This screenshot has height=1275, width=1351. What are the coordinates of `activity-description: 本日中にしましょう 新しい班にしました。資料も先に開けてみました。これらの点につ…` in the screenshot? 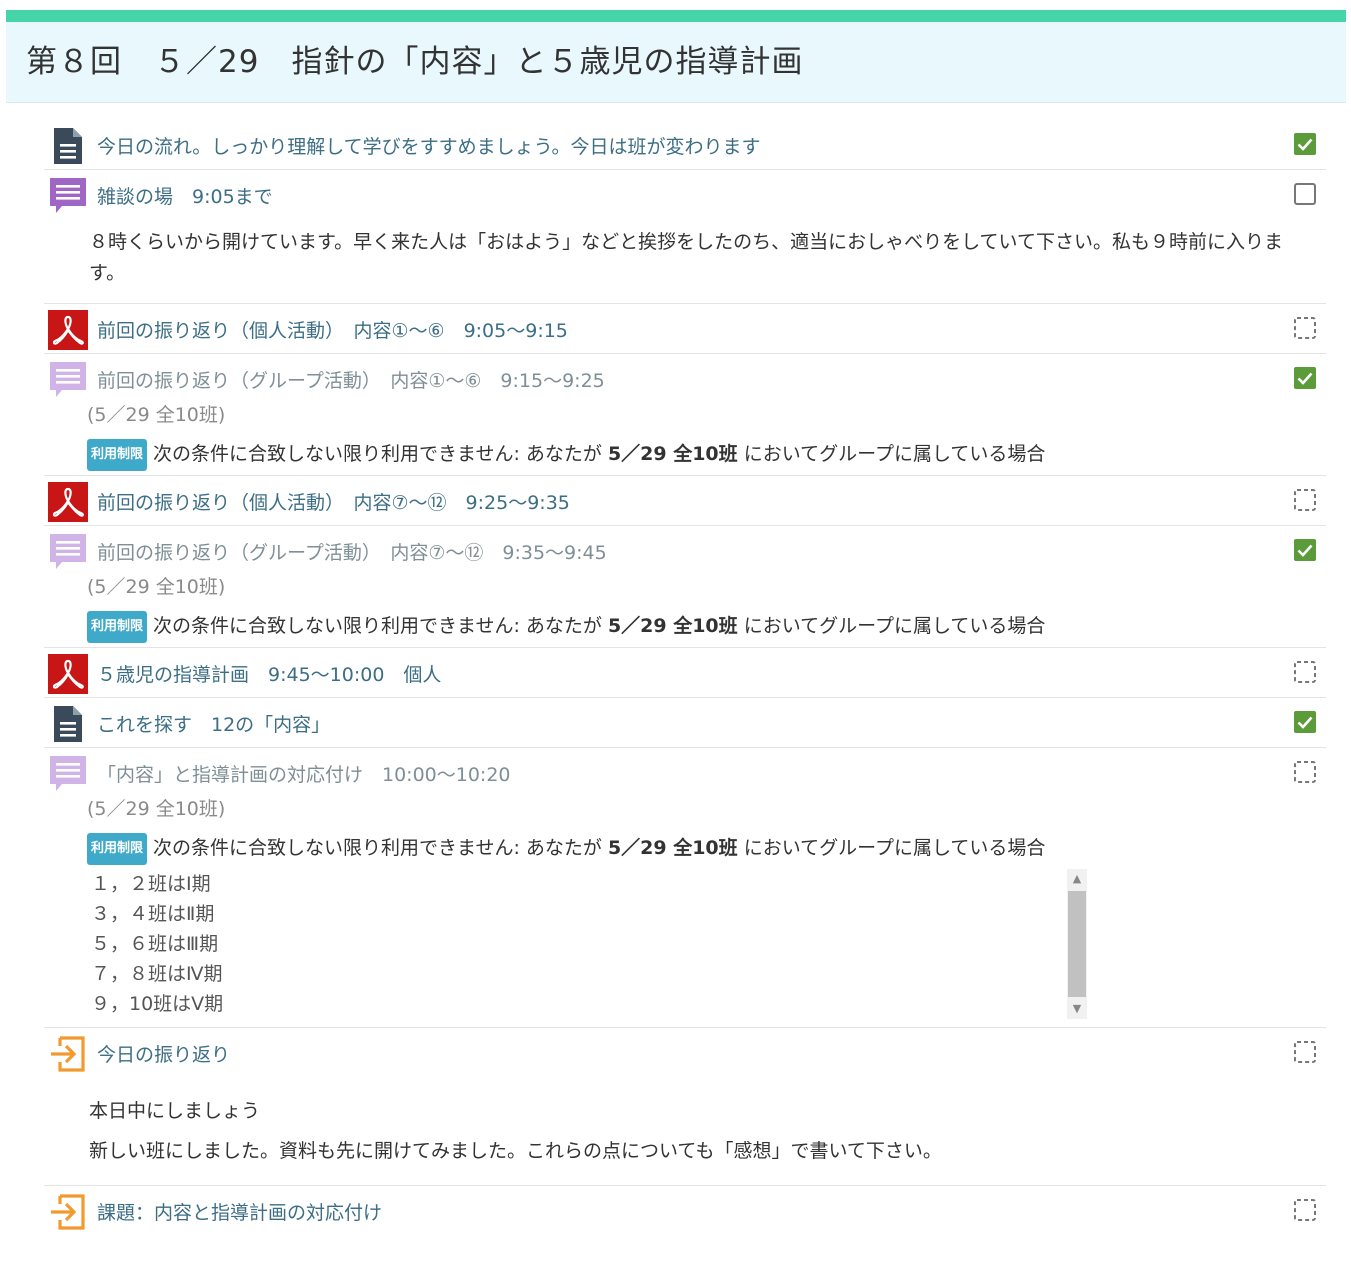 It's located at (515, 1131).